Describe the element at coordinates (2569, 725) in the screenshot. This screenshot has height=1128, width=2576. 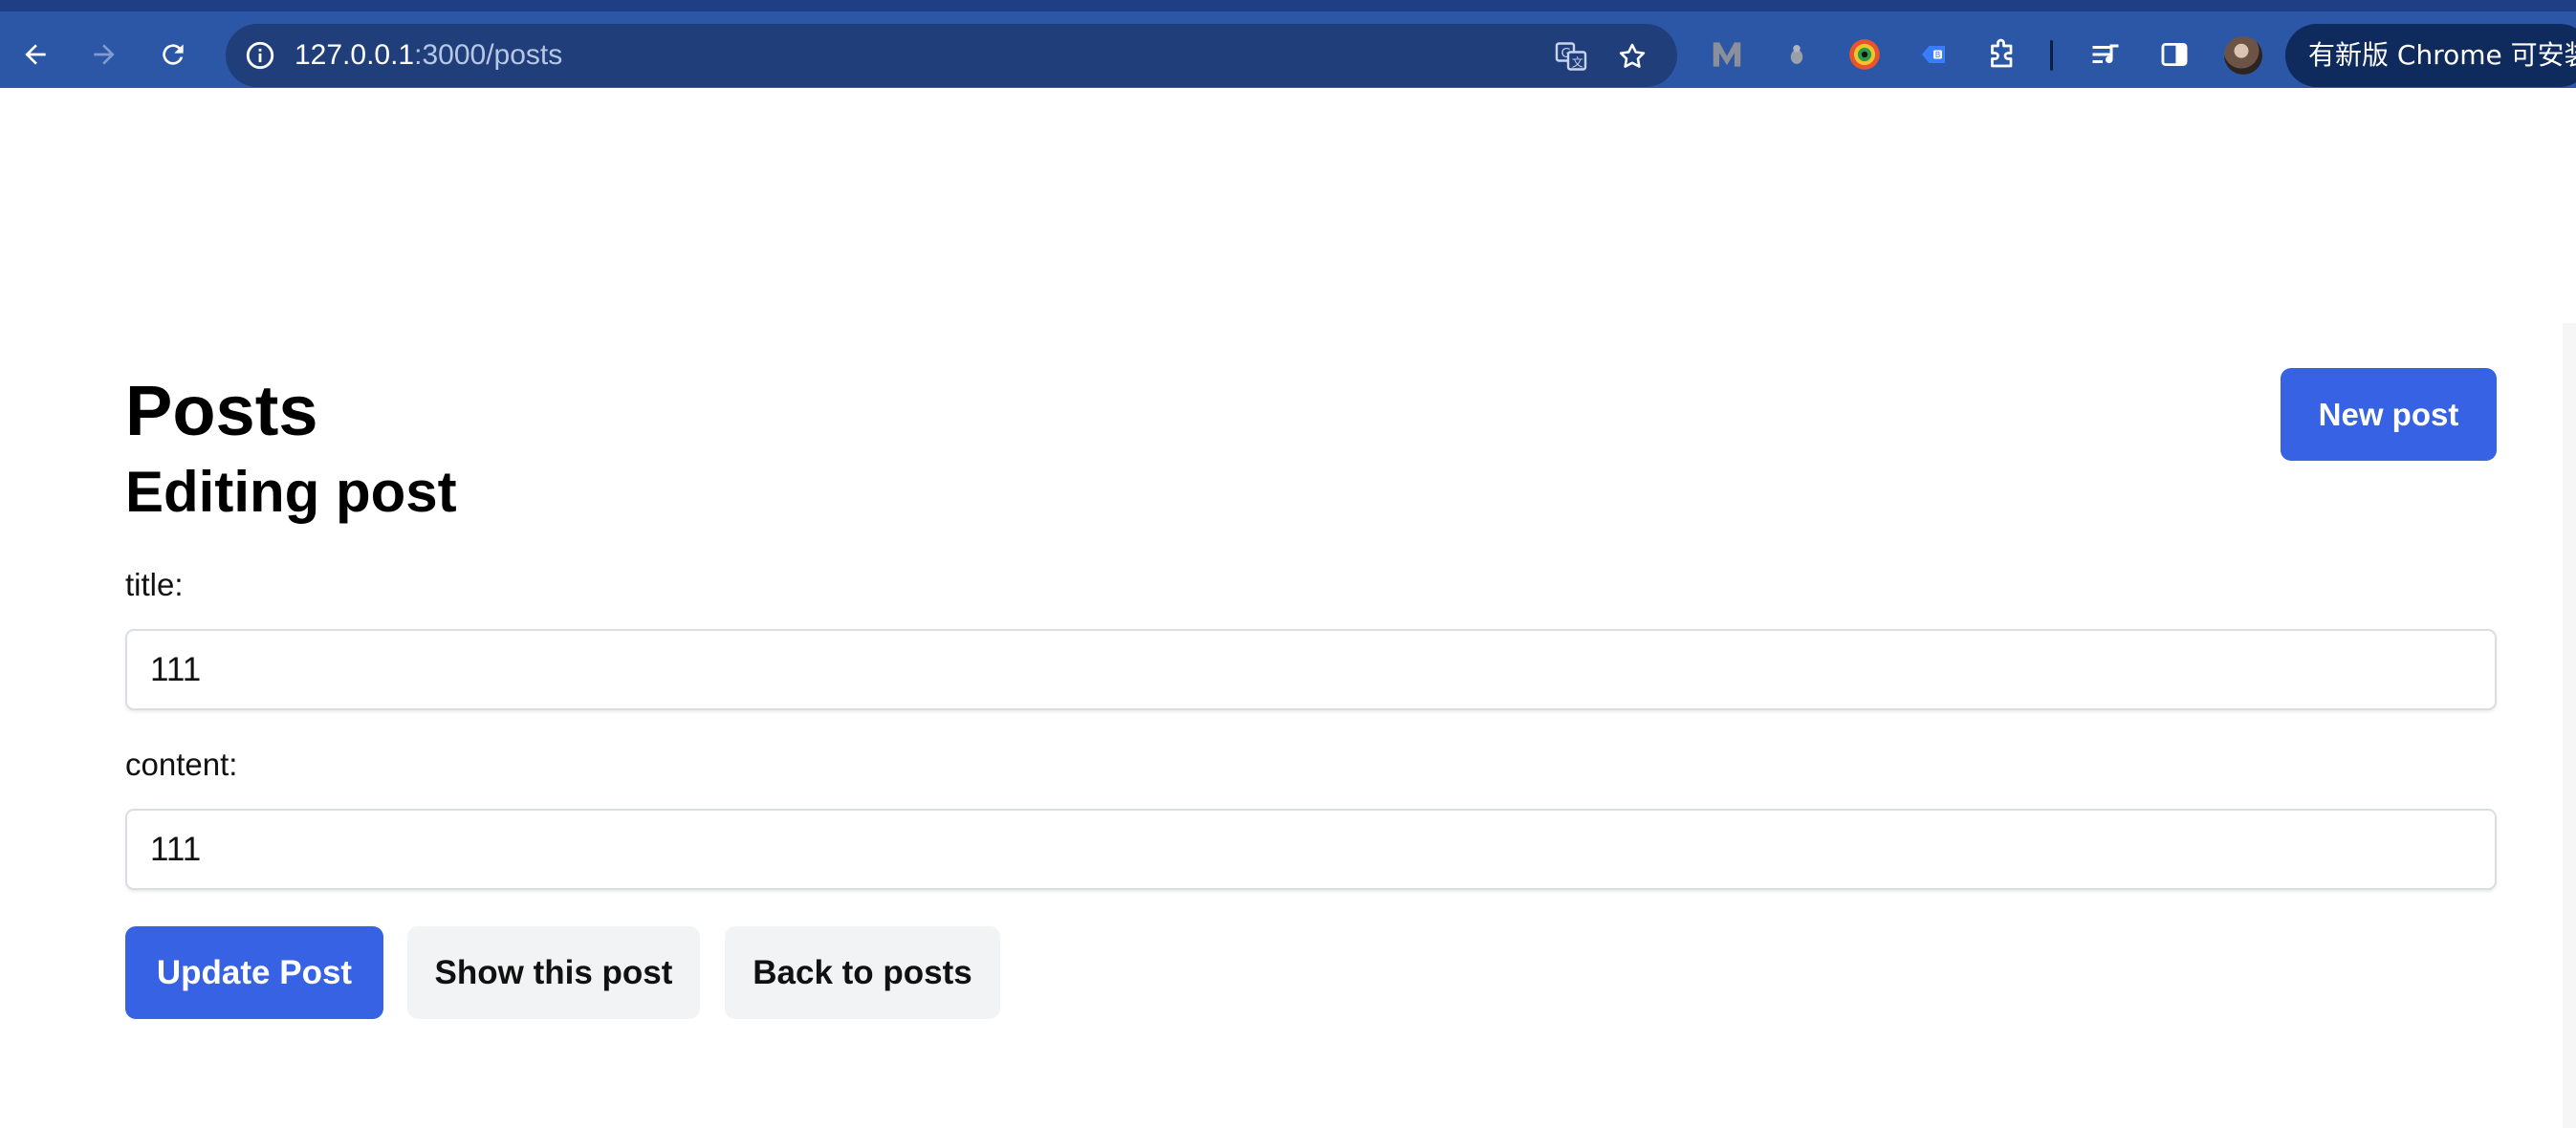
I see `scrollbar-track` at that location.